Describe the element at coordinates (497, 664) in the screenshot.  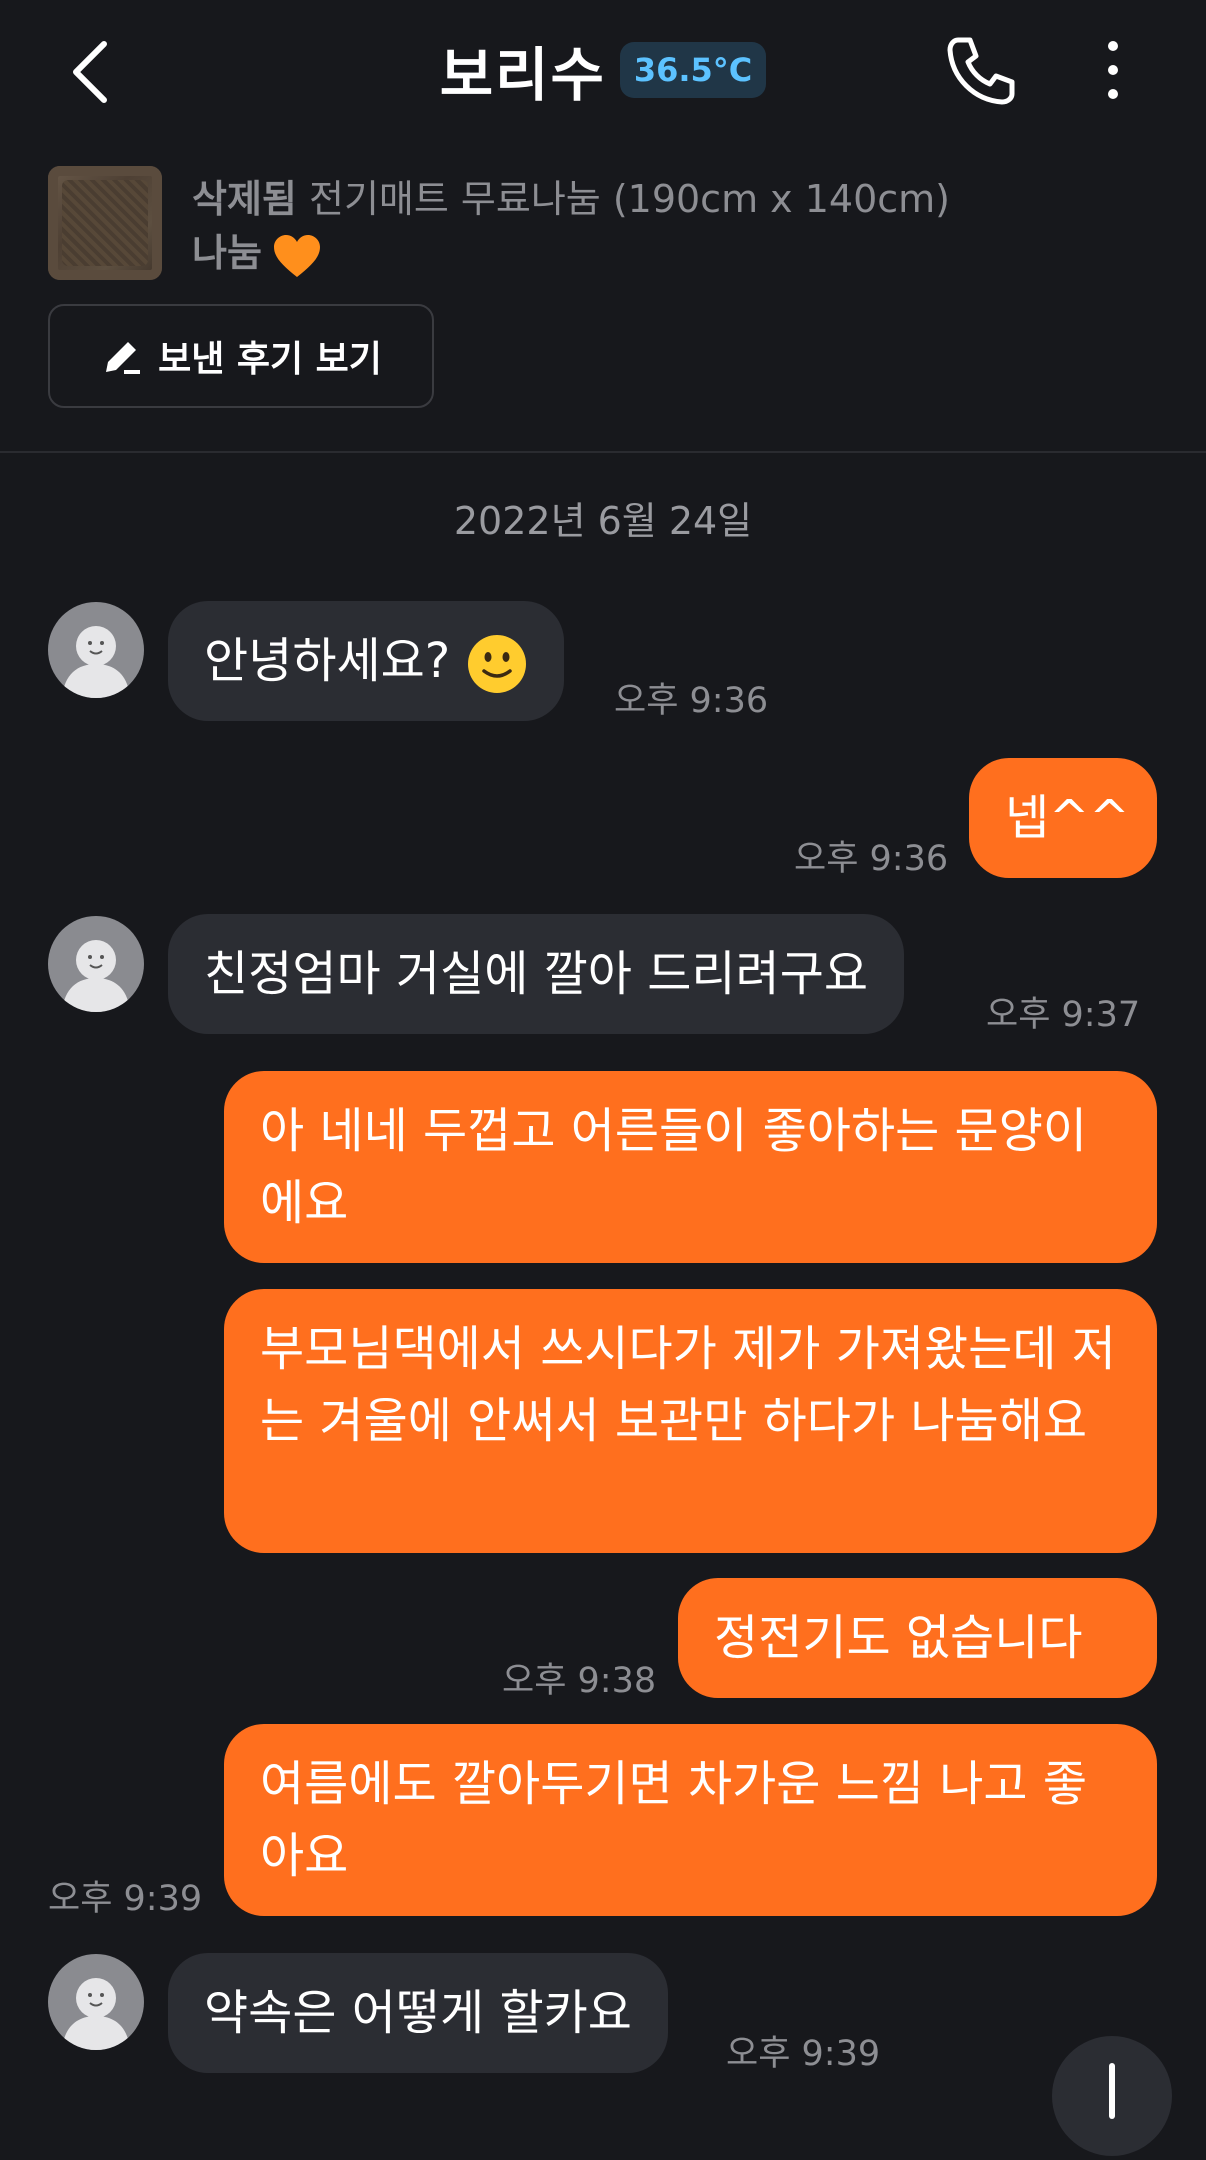
I see `slightly-smiling-face-icon` at that location.